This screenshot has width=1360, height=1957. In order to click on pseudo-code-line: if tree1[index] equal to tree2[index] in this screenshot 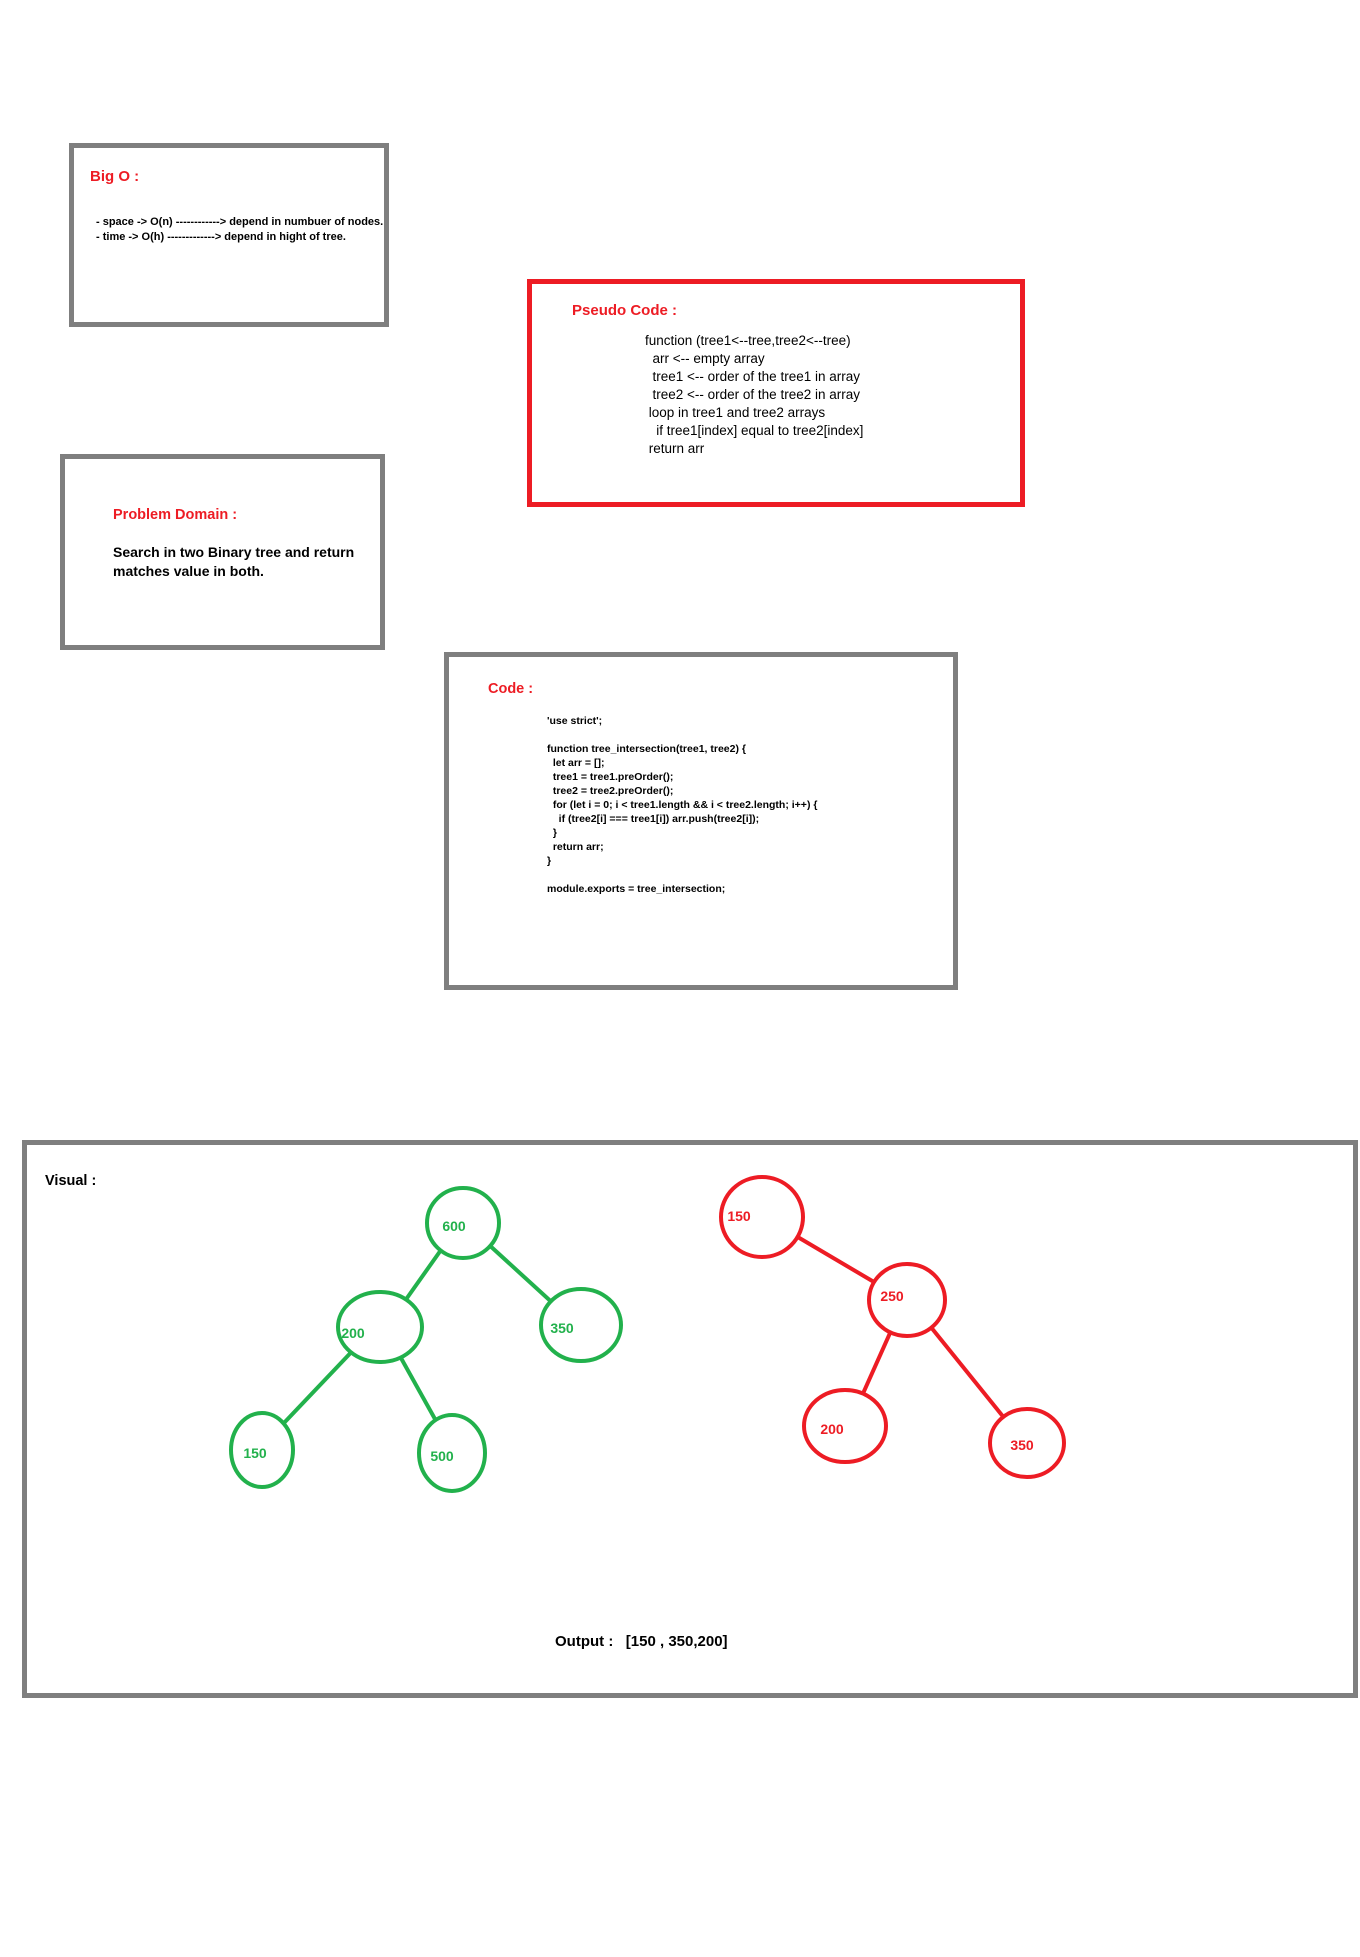, I will do `click(754, 430)`.